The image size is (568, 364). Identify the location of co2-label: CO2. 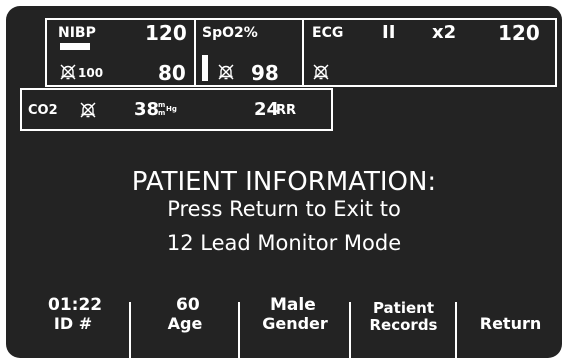
(43, 110).